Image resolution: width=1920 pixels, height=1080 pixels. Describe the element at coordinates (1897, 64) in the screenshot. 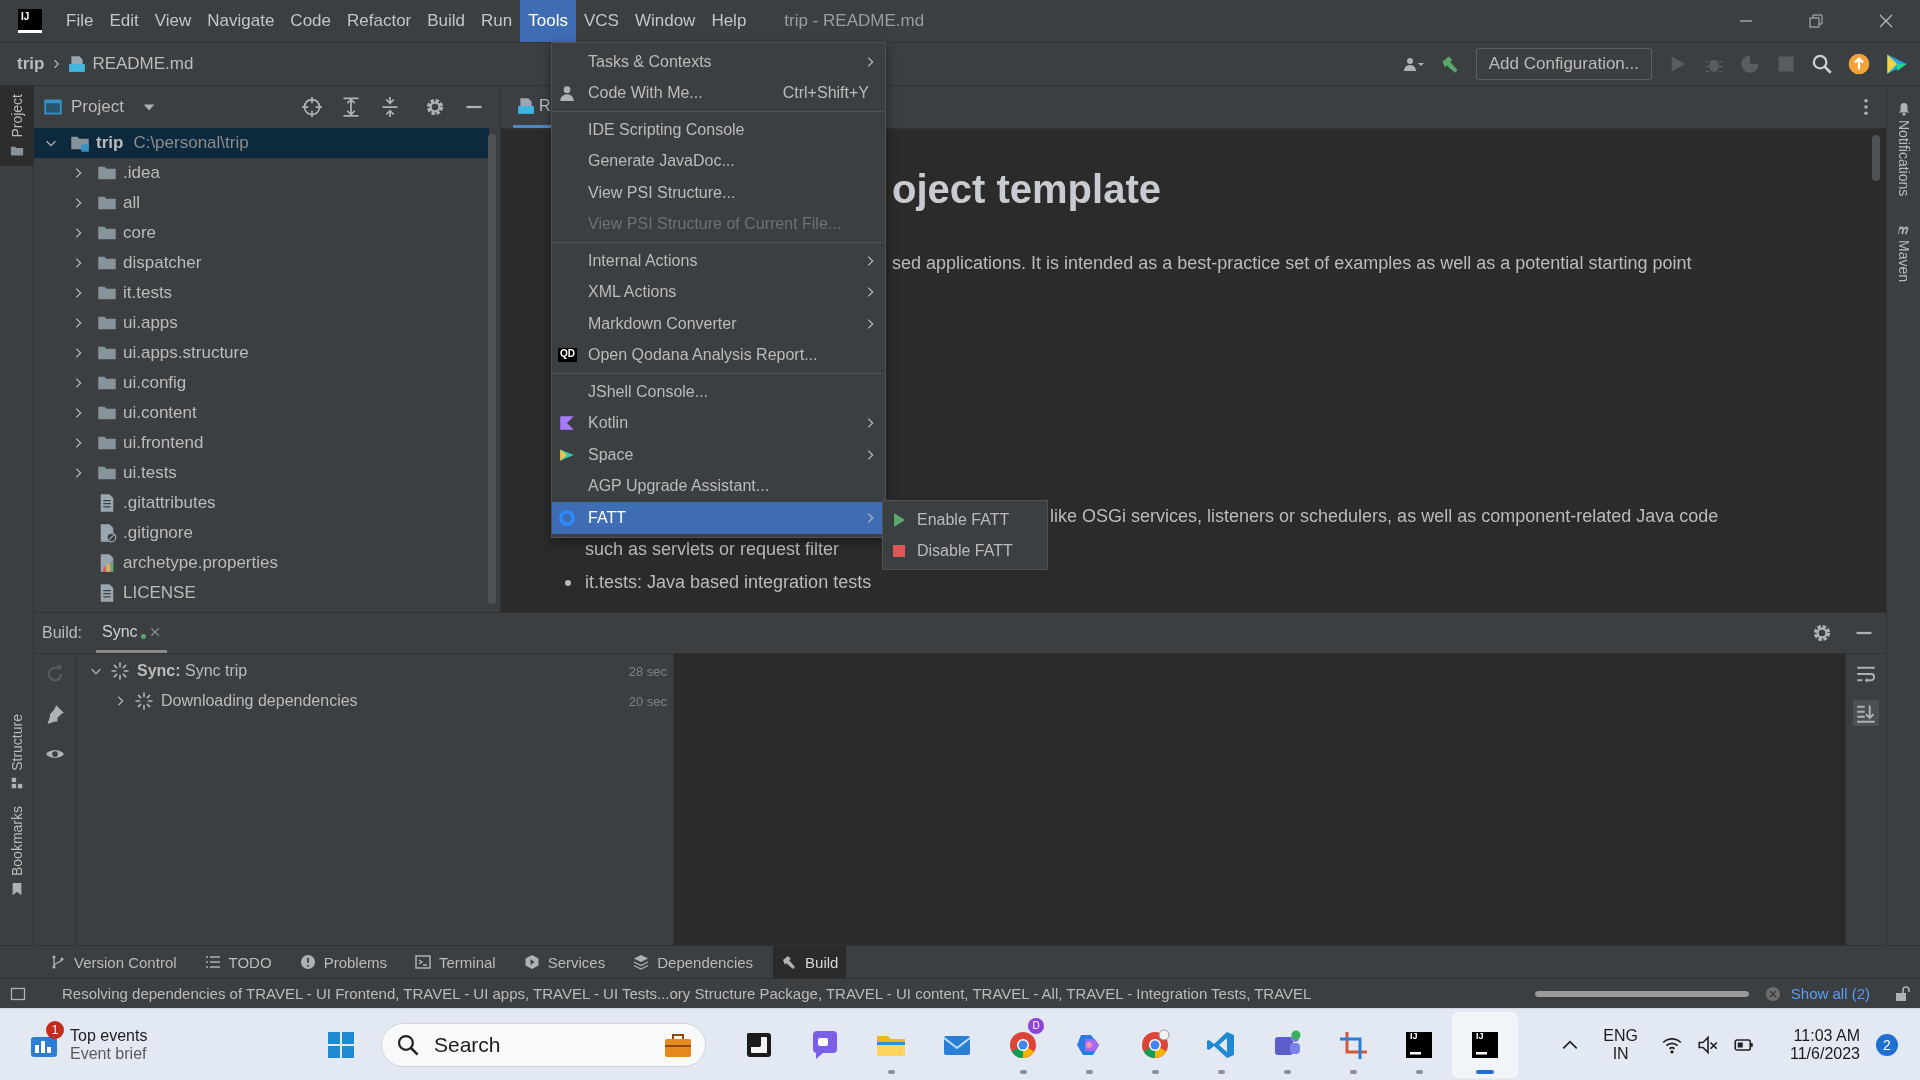

I see `toolbox-logo-icon` at that location.